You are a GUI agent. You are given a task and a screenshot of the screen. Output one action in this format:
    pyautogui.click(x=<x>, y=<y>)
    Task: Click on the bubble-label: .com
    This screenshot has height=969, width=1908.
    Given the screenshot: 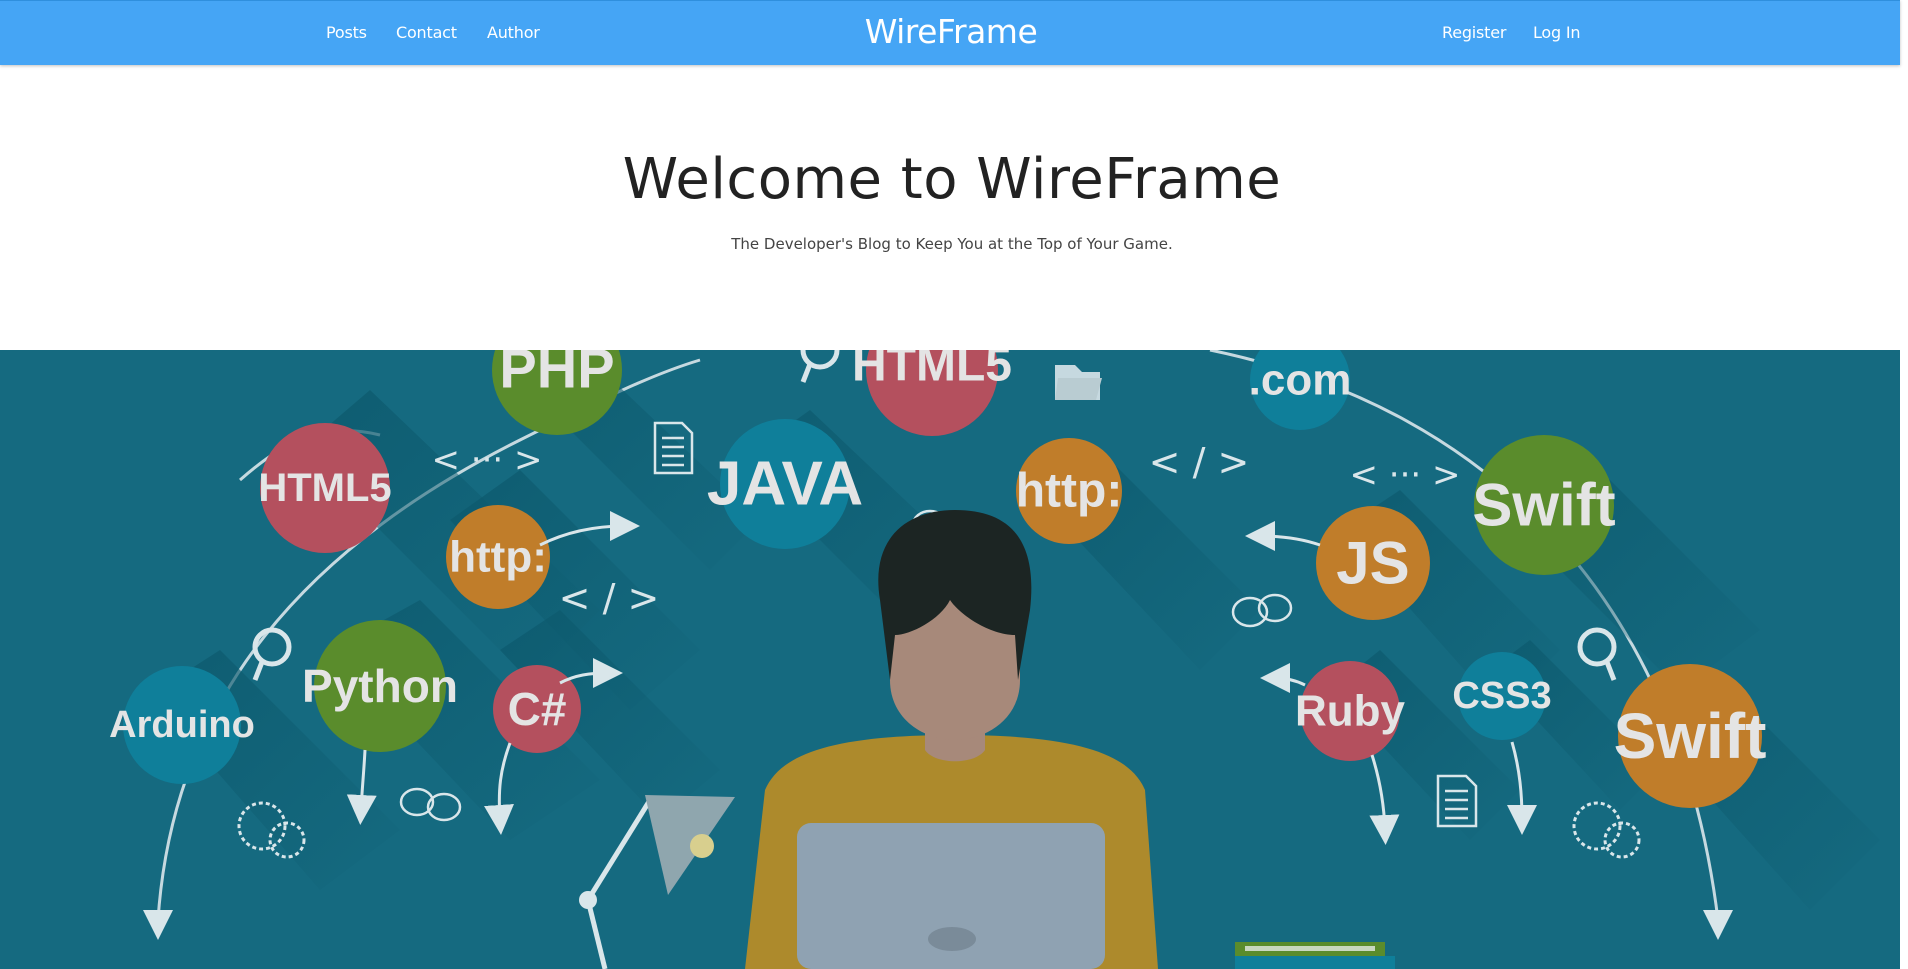 What is the action you would take?
    pyautogui.click(x=1300, y=380)
    